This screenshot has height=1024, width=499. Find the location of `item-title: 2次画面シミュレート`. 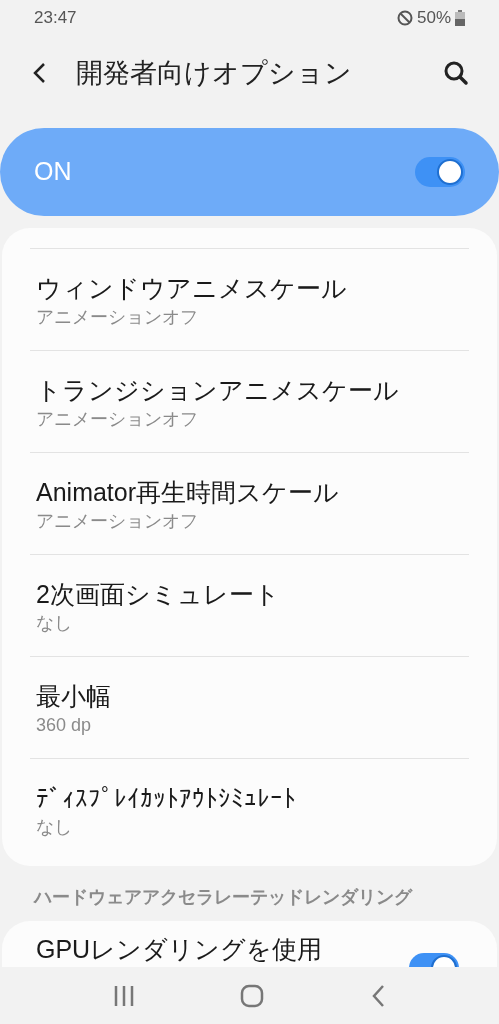

item-title: 2次画面シミュレート is located at coordinates (158, 594).